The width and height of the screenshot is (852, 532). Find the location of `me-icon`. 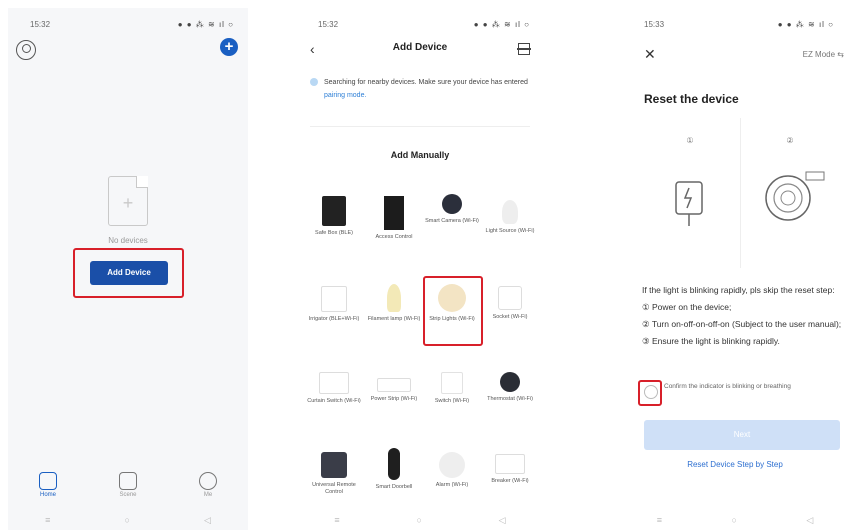

me-icon is located at coordinates (208, 481).